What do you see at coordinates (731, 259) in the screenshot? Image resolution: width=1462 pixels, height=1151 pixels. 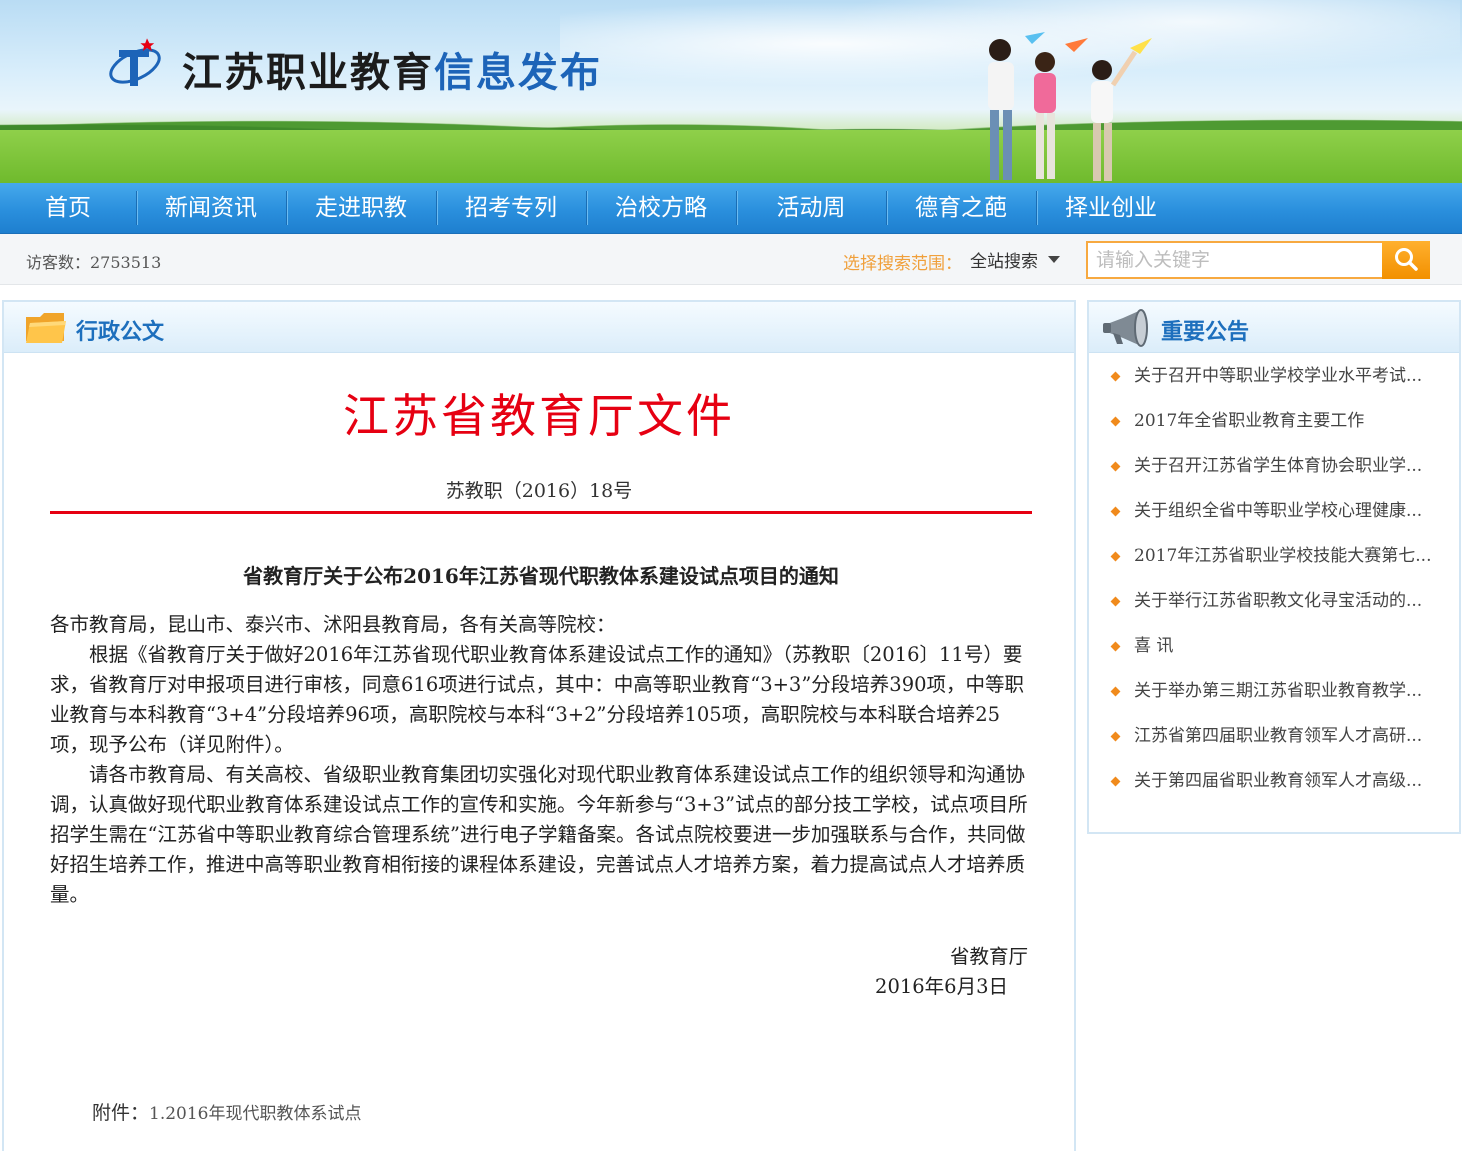 I see `info-search-bar: 访客数：2753513 选择搜索范围： 全站搜索` at bounding box center [731, 259].